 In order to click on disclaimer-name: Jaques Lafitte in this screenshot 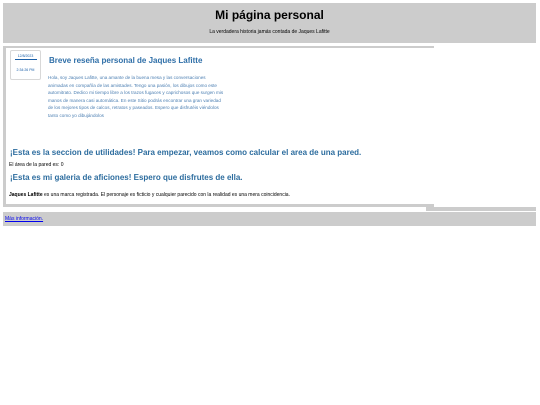, I will do `click(26, 195)`.